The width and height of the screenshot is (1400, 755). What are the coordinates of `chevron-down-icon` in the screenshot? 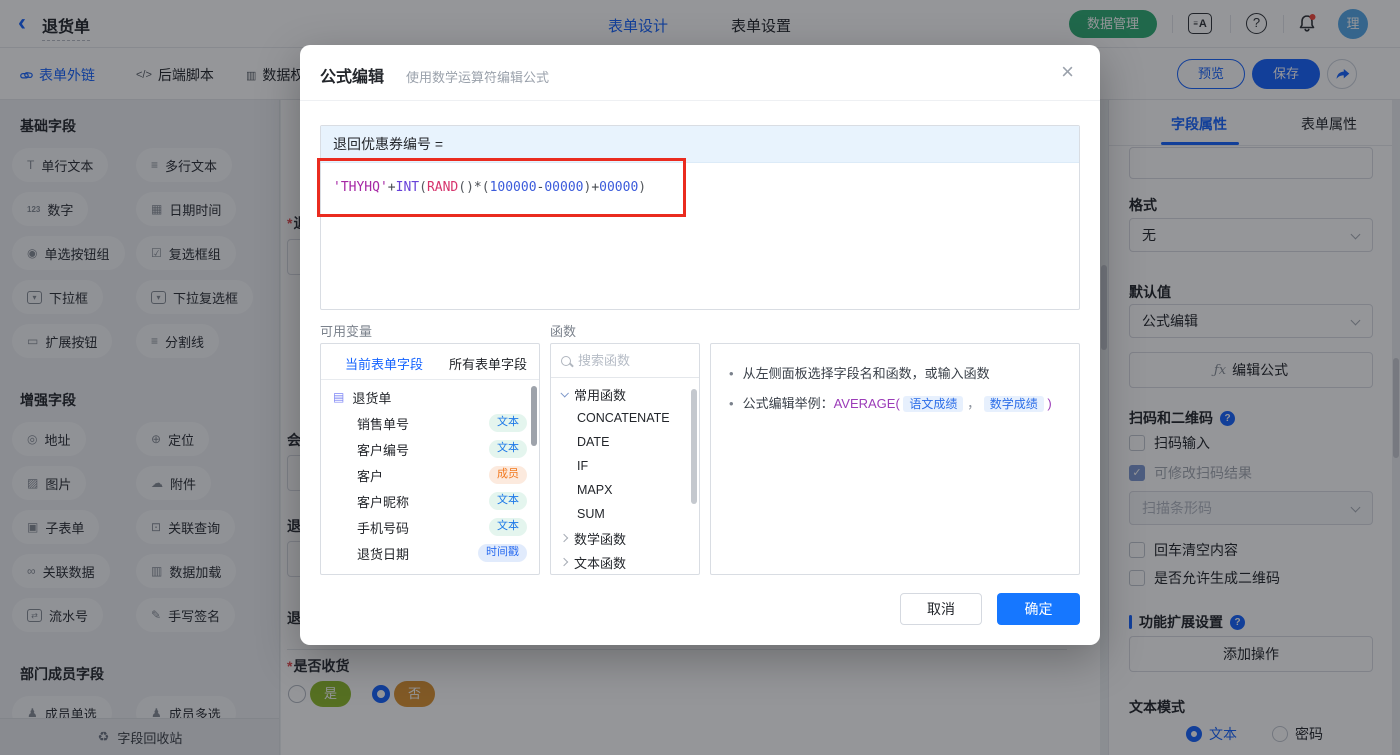 It's located at (564, 393).